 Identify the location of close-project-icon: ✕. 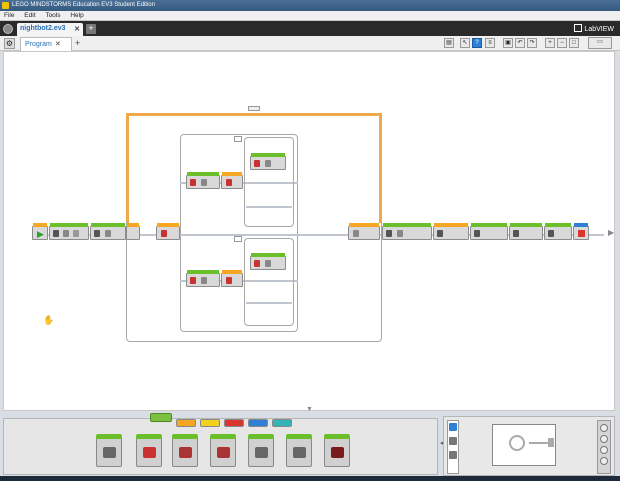
(77, 29).